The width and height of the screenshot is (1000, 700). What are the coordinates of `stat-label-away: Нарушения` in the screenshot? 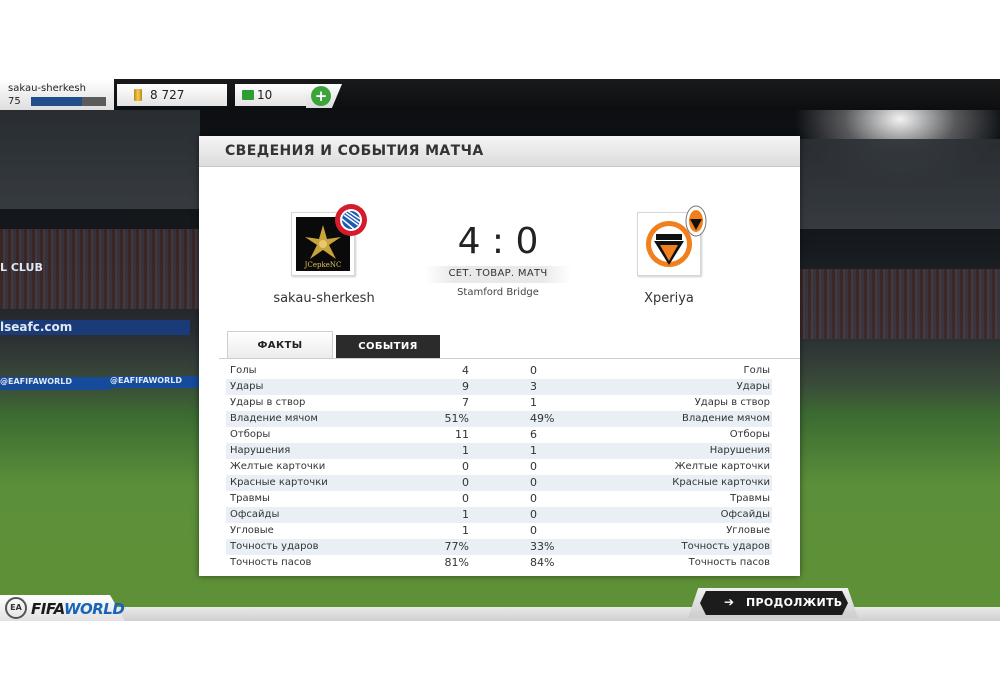 It's located at (739, 450).